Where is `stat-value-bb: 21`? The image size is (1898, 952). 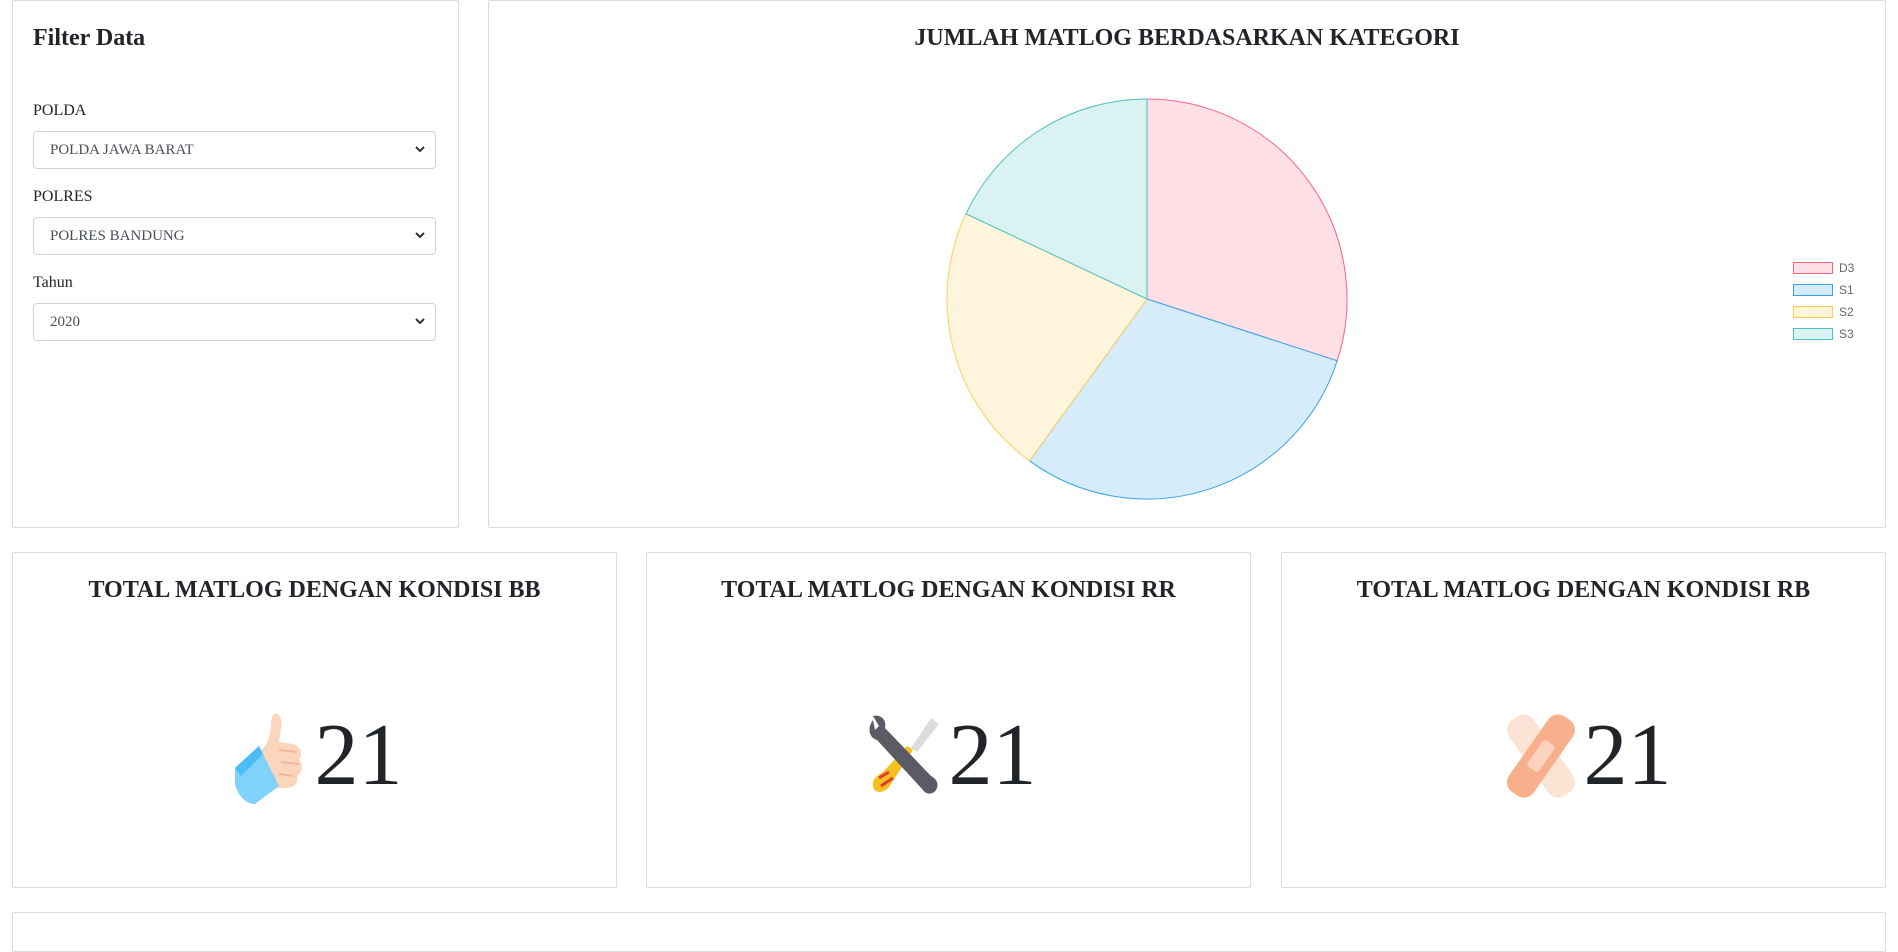
stat-value-bb: 21 is located at coordinates (358, 755).